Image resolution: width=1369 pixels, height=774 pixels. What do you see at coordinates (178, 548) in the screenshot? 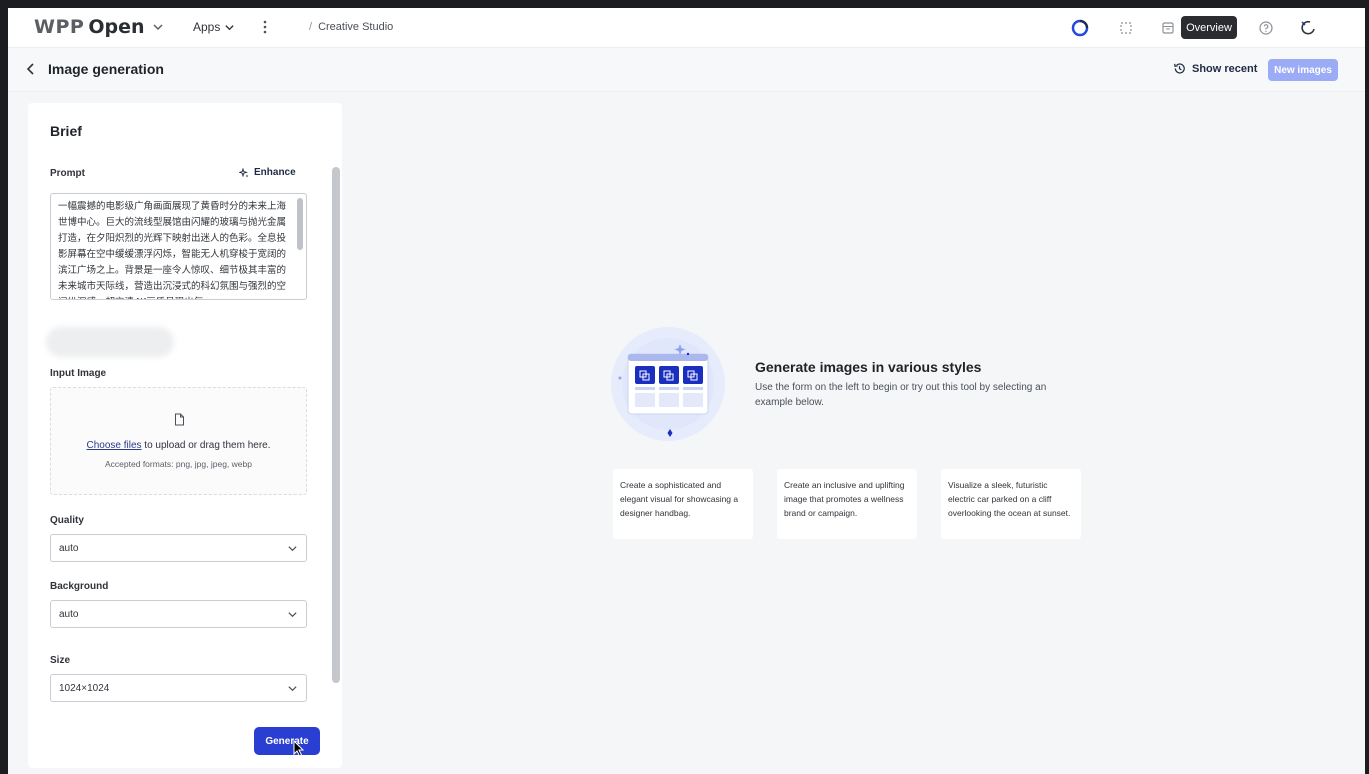
I see `quality-select: auto` at bounding box center [178, 548].